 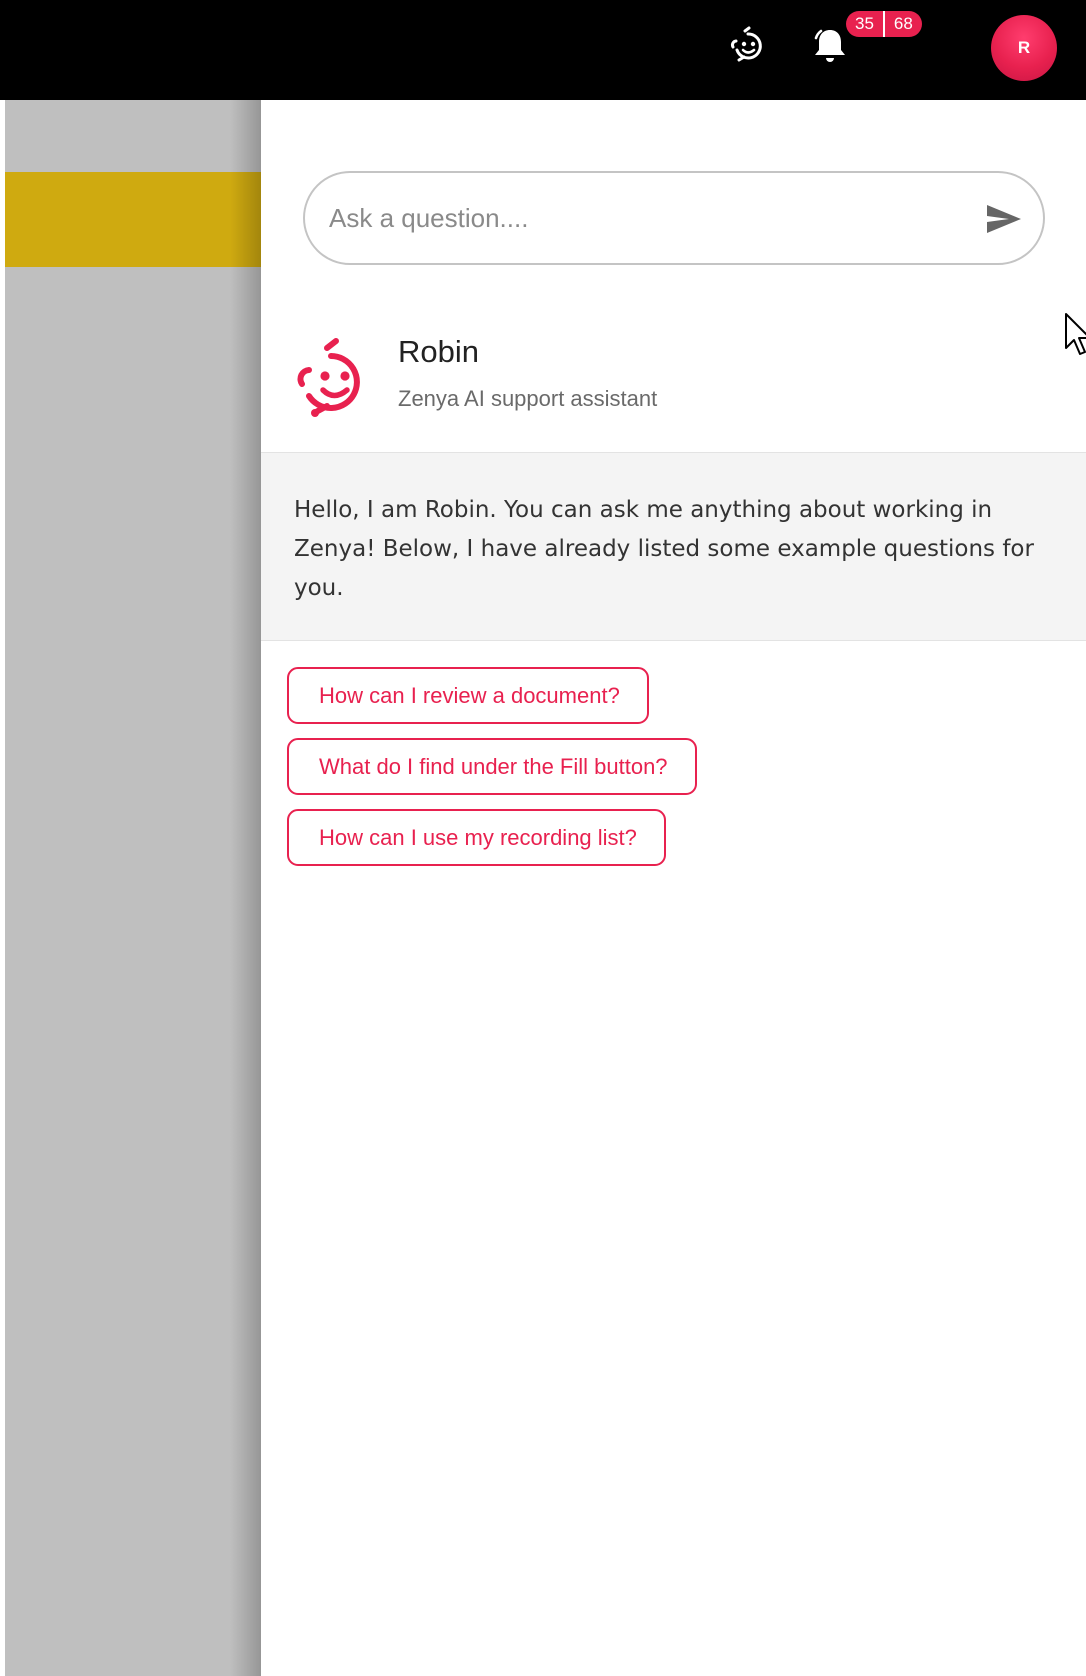 I want to click on assistant-face-icon, so click(x=746, y=44).